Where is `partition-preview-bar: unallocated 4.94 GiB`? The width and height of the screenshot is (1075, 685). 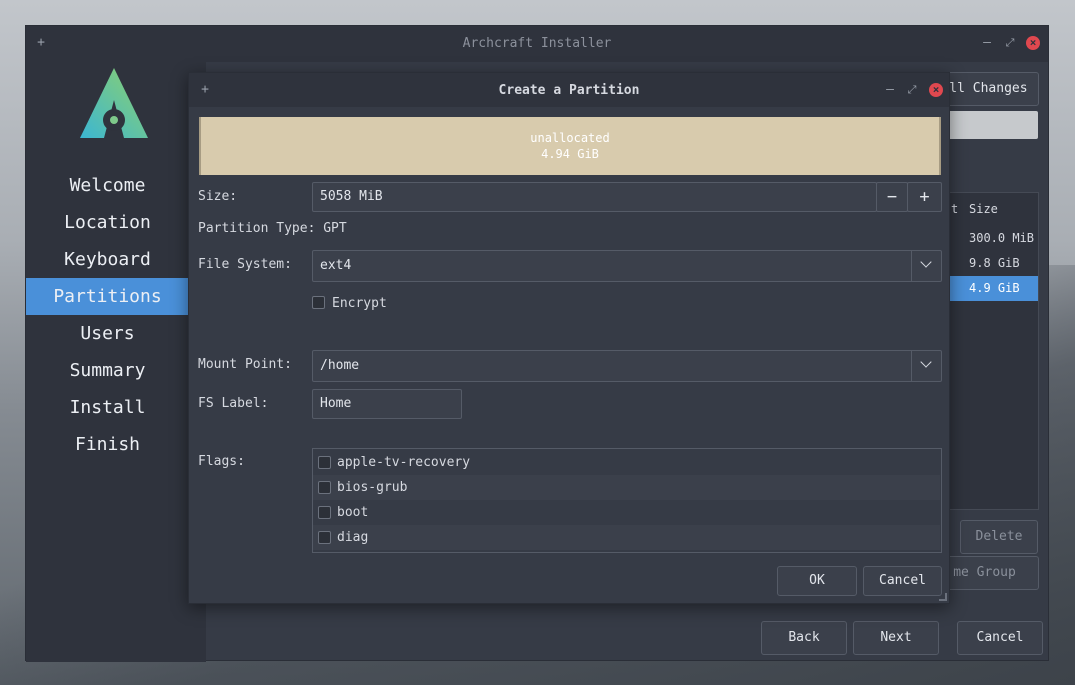 partition-preview-bar: unallocated 4.94 GiB is located at coordinates (570, 146).